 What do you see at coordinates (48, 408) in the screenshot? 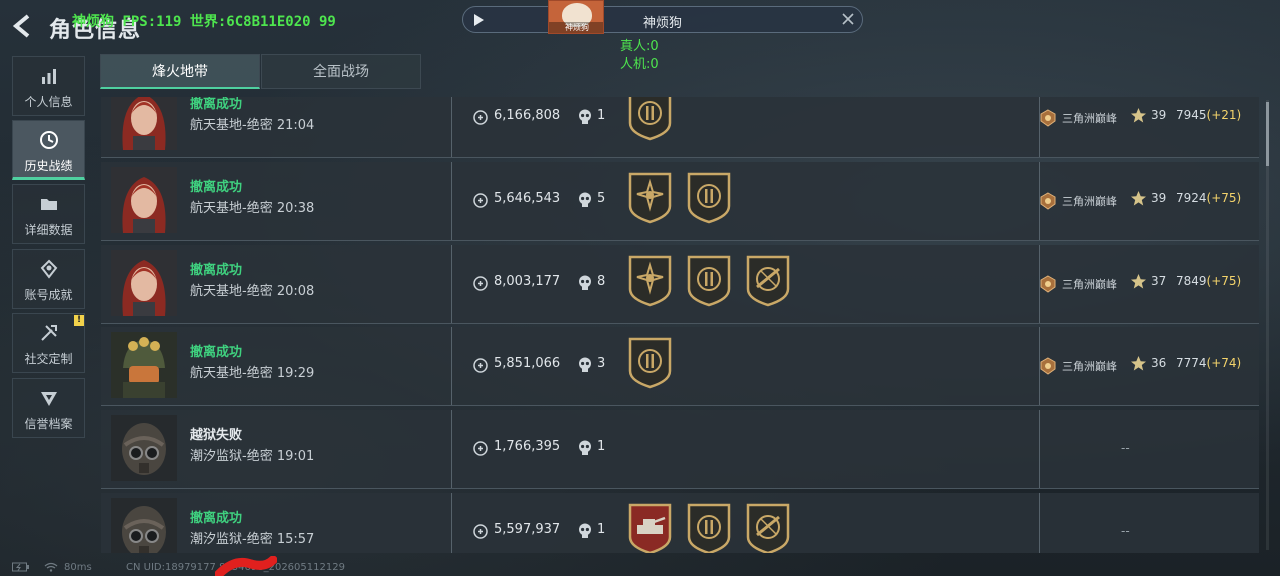
I see `sidebar-item-reputation: 信誉档案` at bounding box center [48, 408].